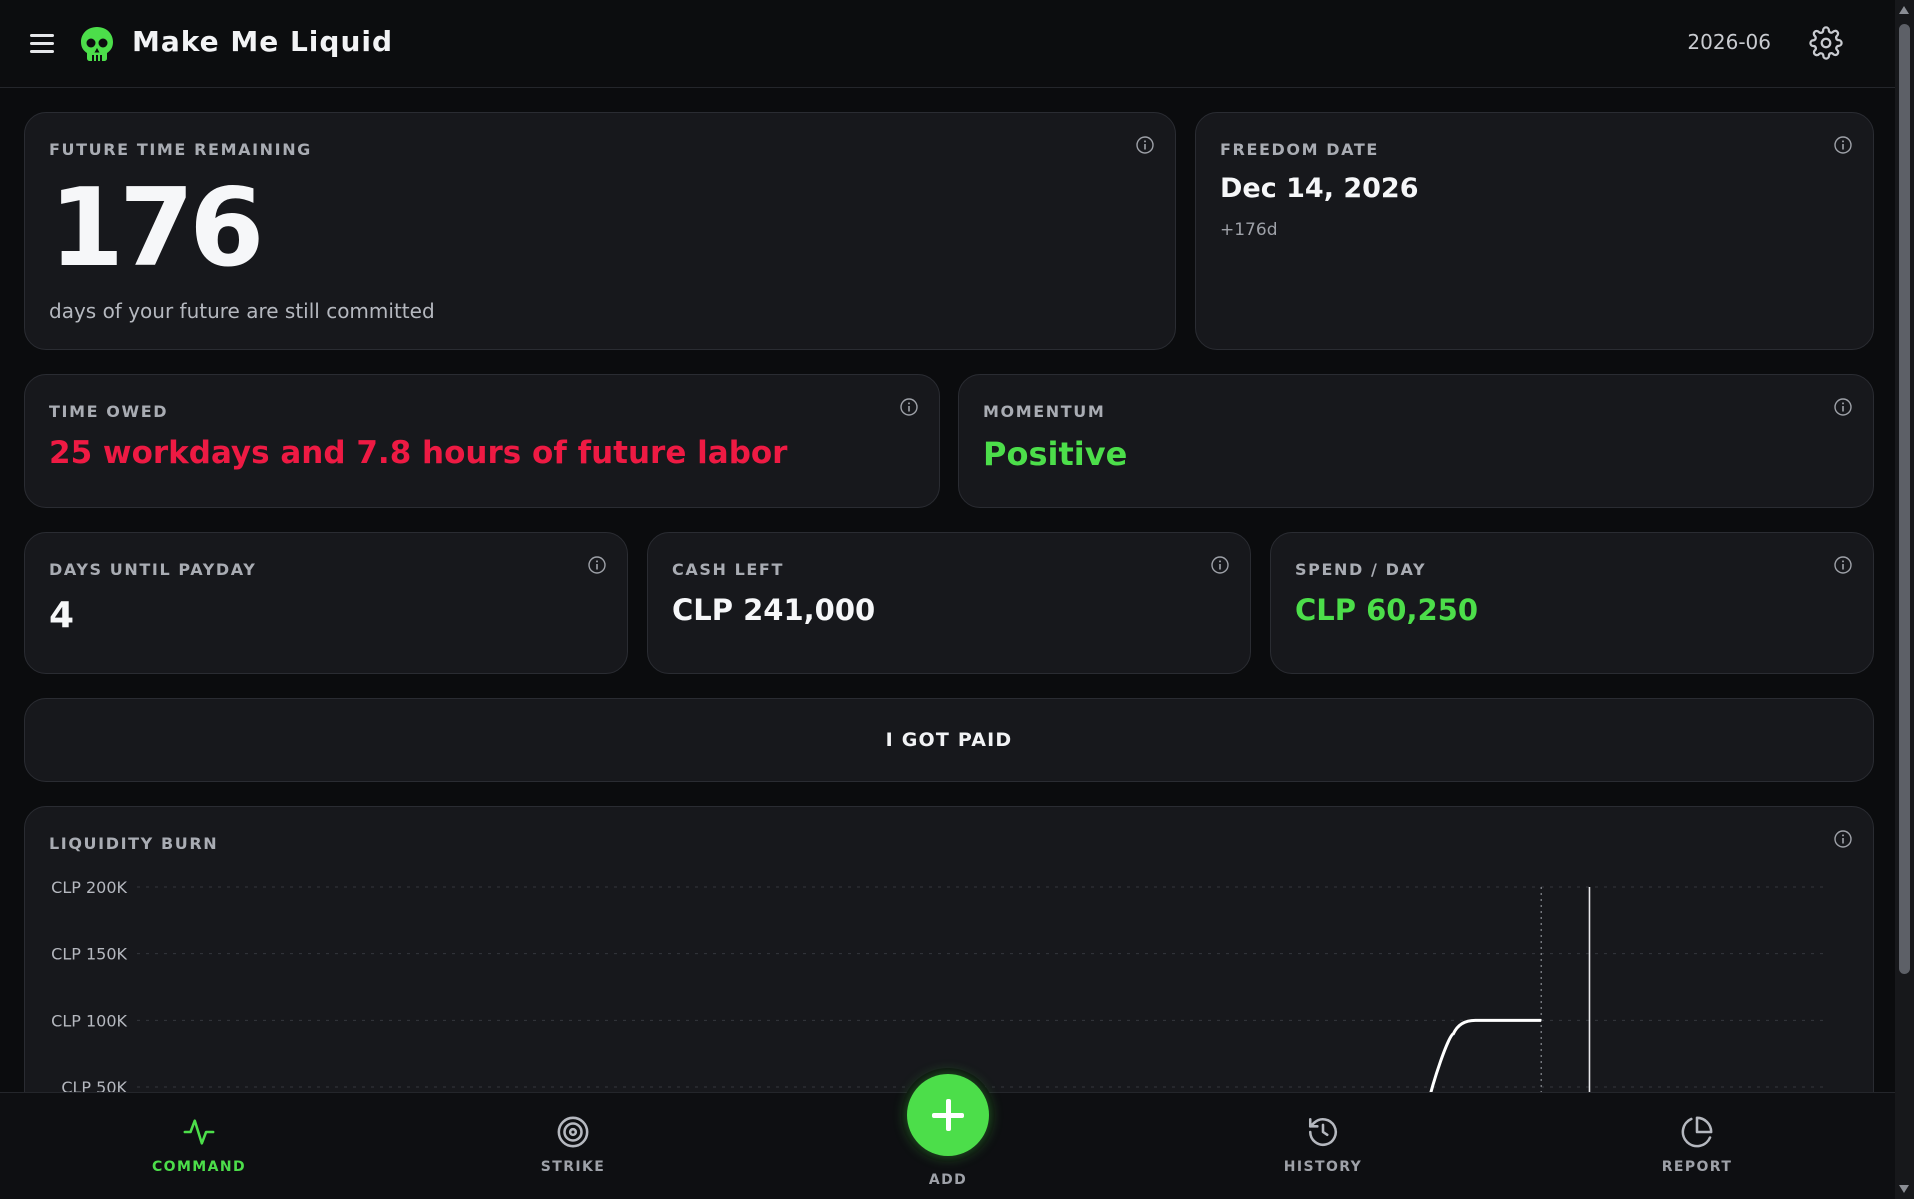  I want to click on momentum-value: Positive, so click(1055, 454).